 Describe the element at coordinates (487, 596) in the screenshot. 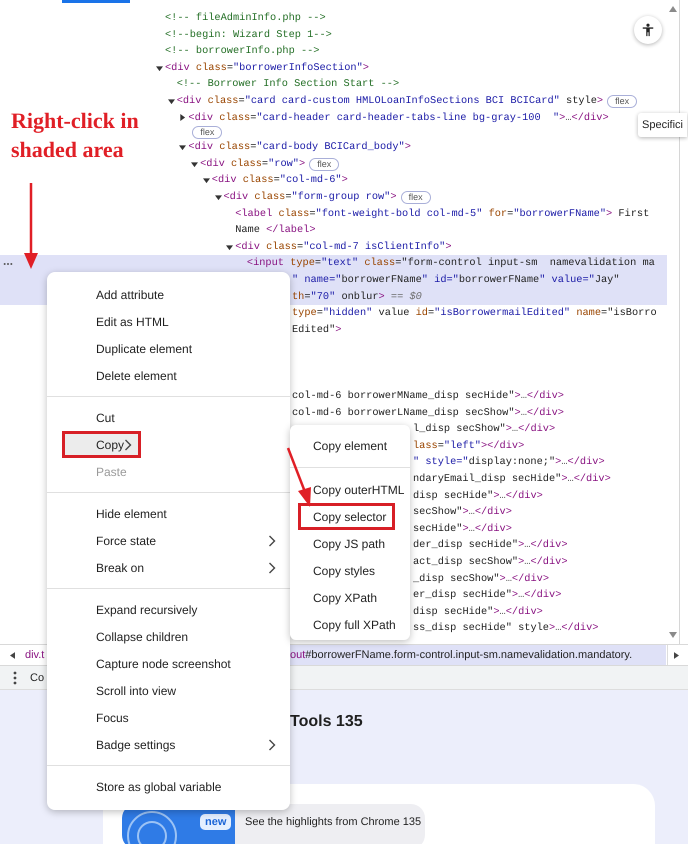

I see `code-line: er_disp secHide">…</div>` at that location.